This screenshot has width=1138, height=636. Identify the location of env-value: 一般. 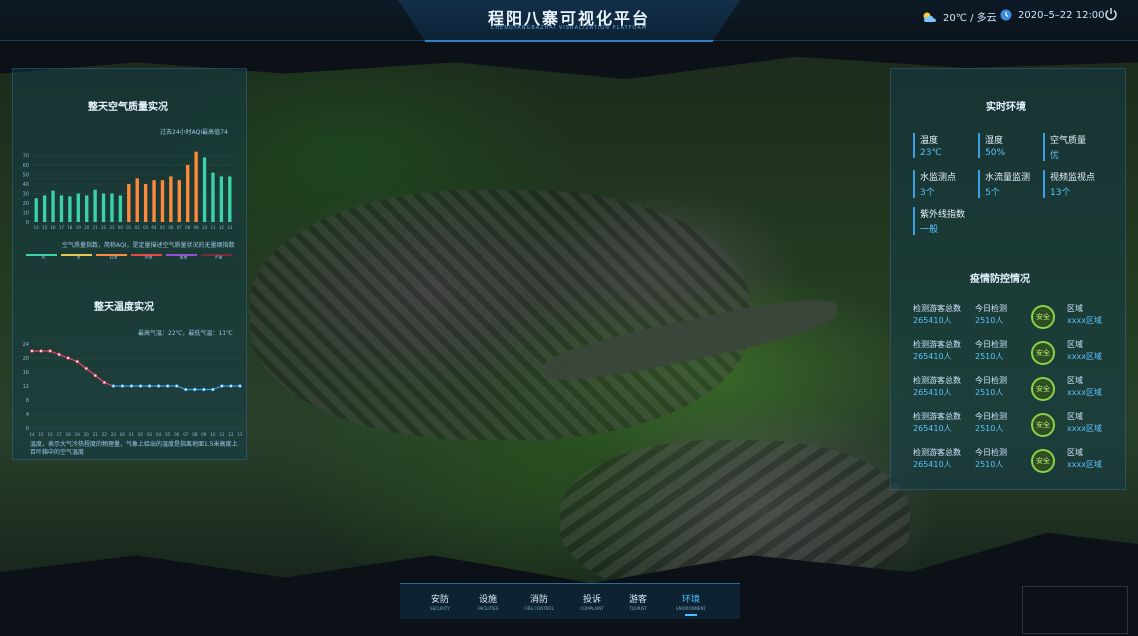
(929, 230).